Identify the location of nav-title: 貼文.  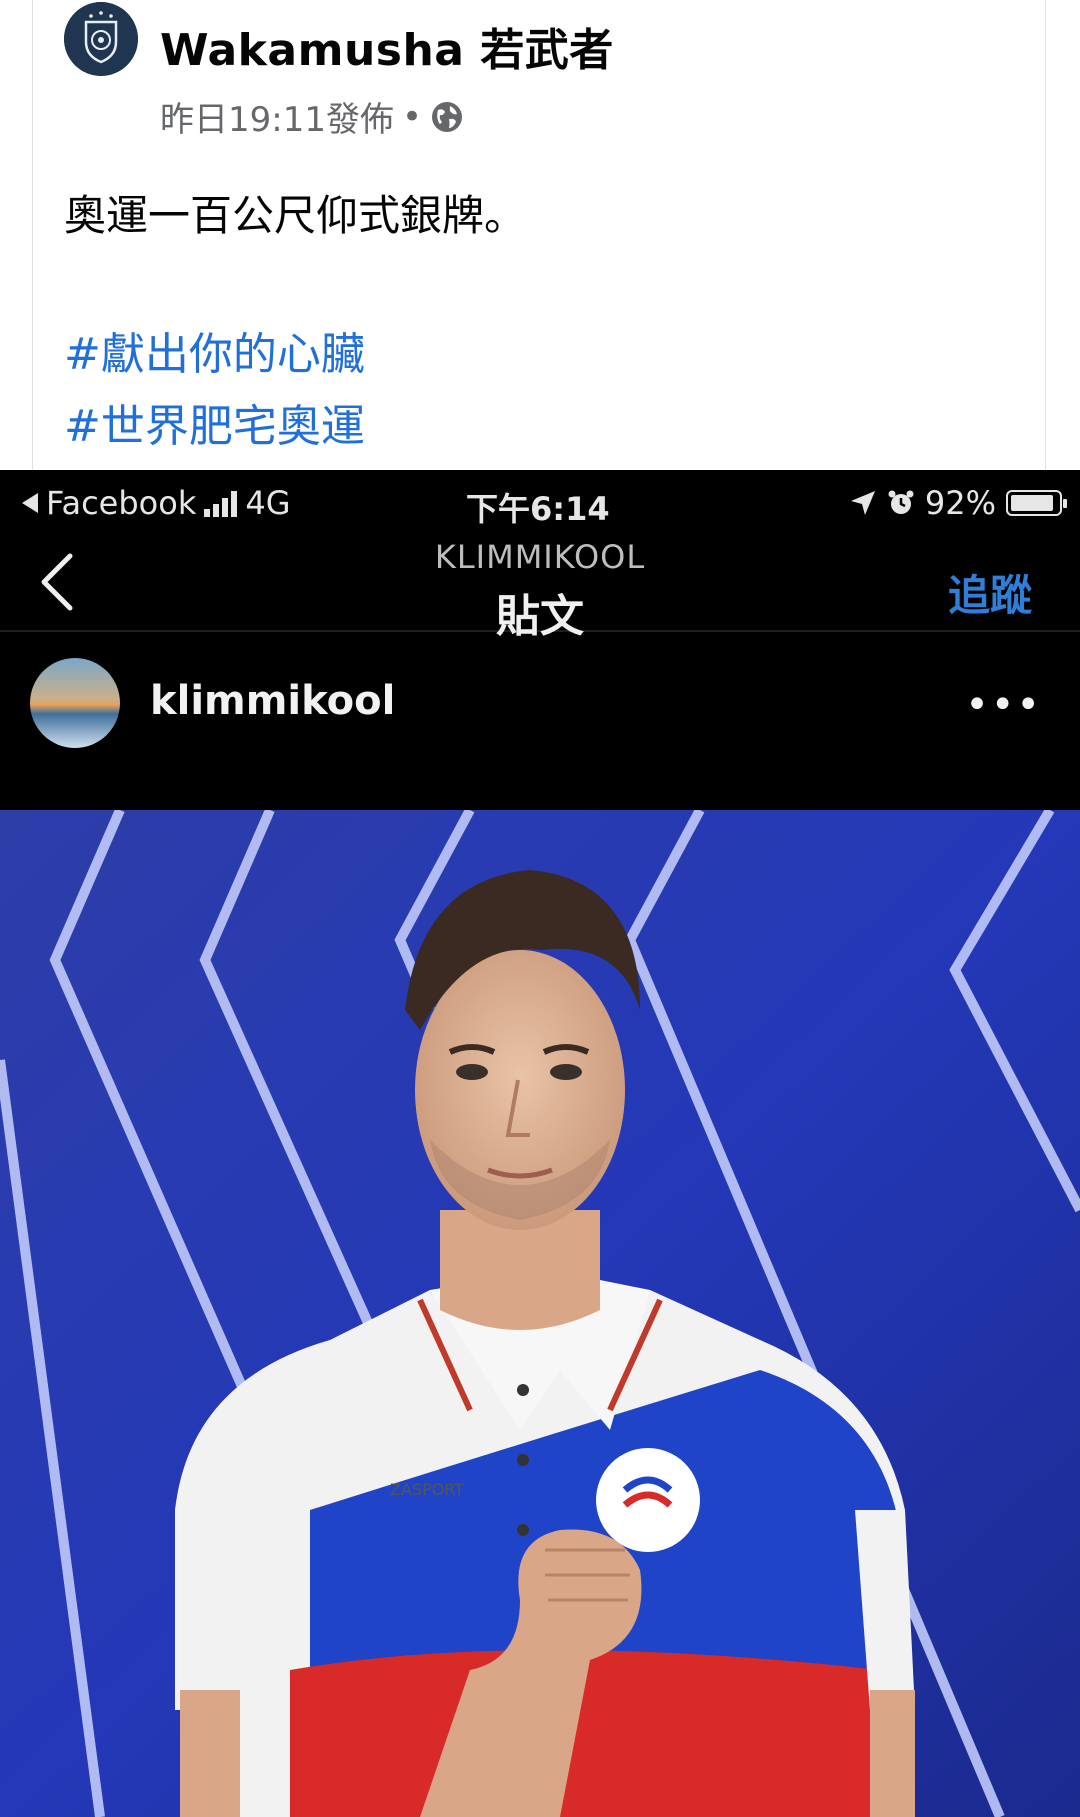
(540, 616).